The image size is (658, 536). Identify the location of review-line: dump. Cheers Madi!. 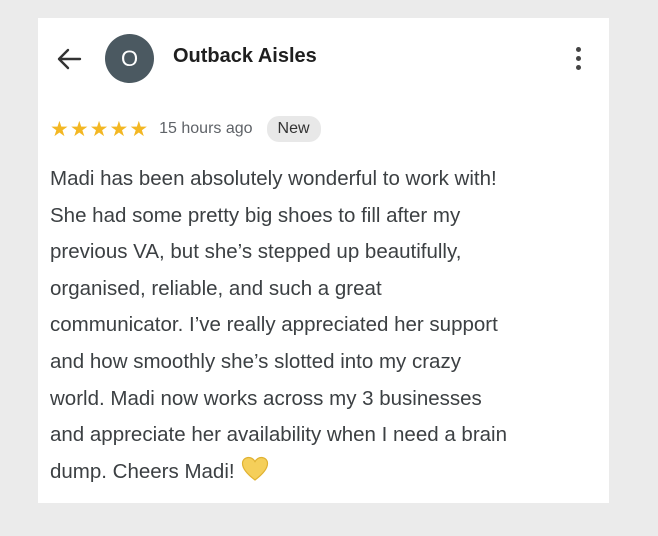
(142, 471).